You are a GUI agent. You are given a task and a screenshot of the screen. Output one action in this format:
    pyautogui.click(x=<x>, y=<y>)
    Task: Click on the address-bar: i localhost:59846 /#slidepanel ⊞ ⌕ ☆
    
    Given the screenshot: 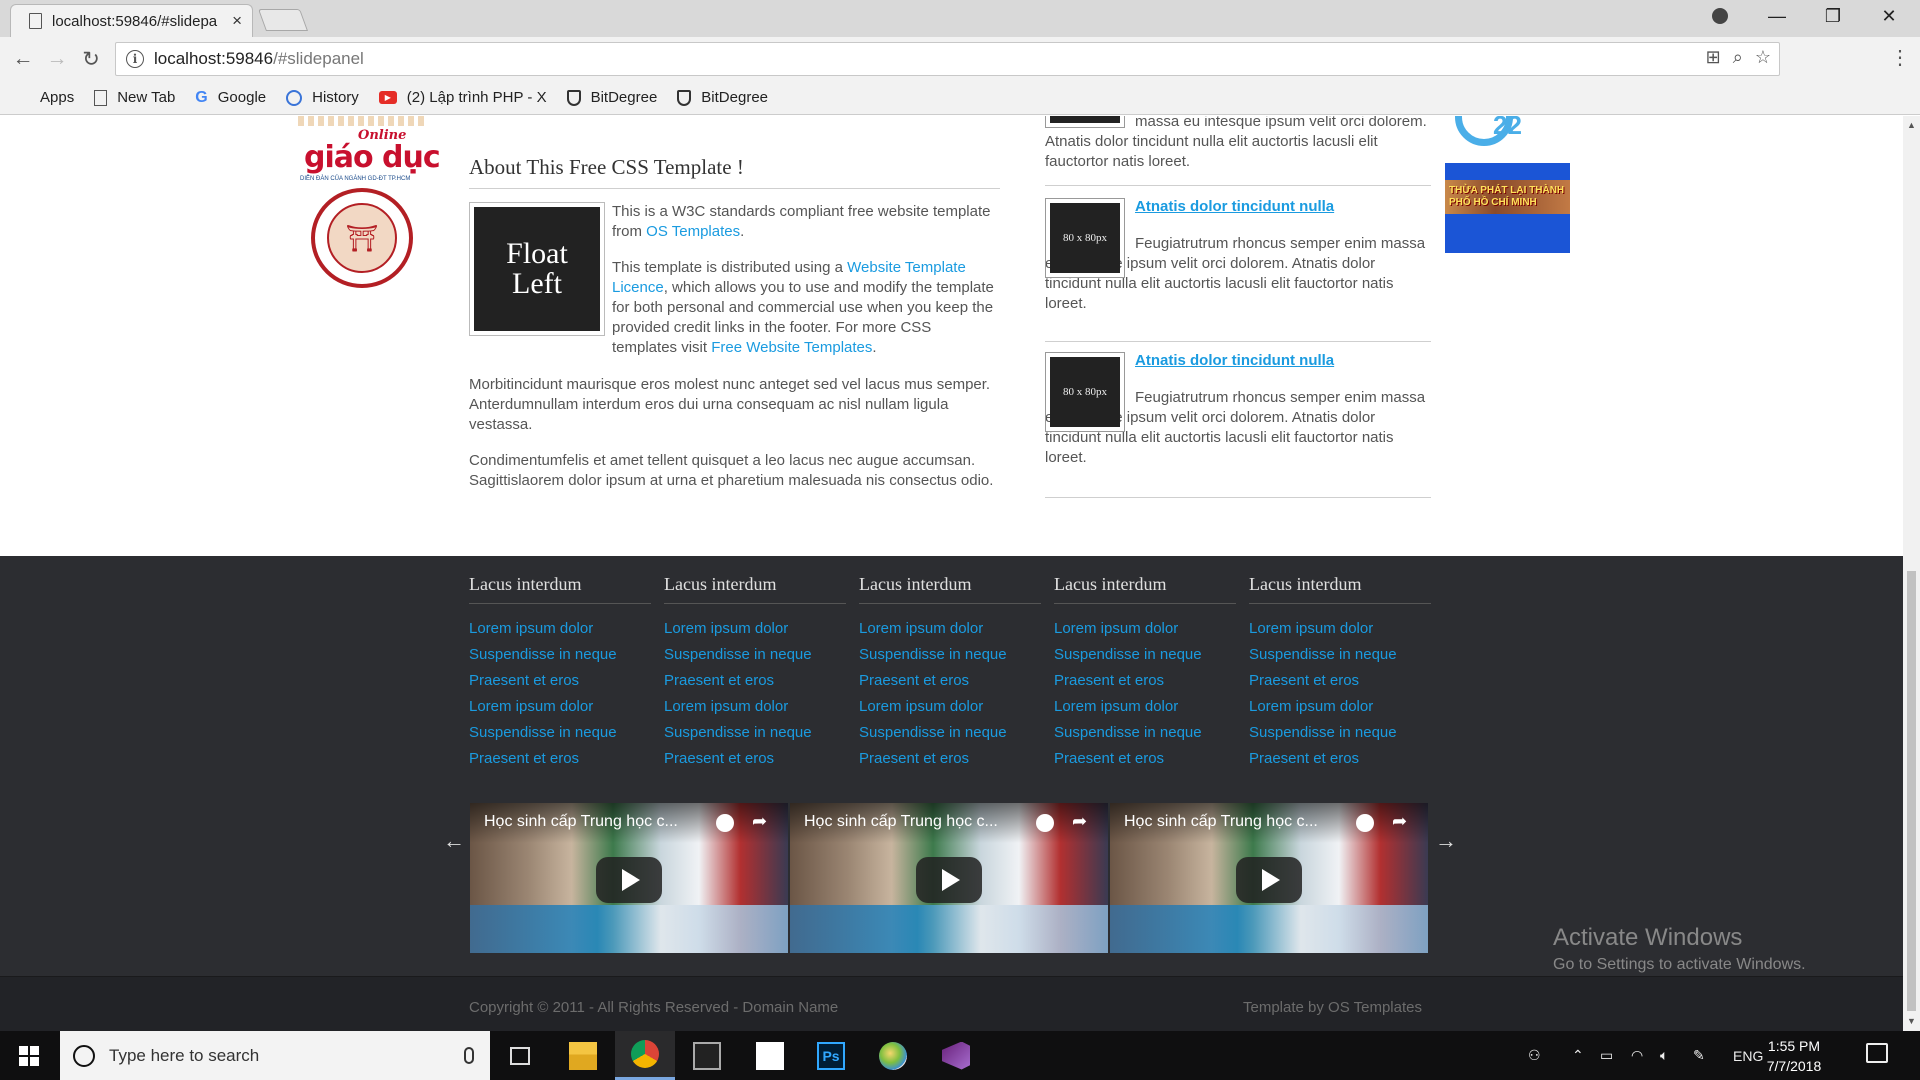 What is the action you would take?
    pyautogui.click(x=947, y=59)
    